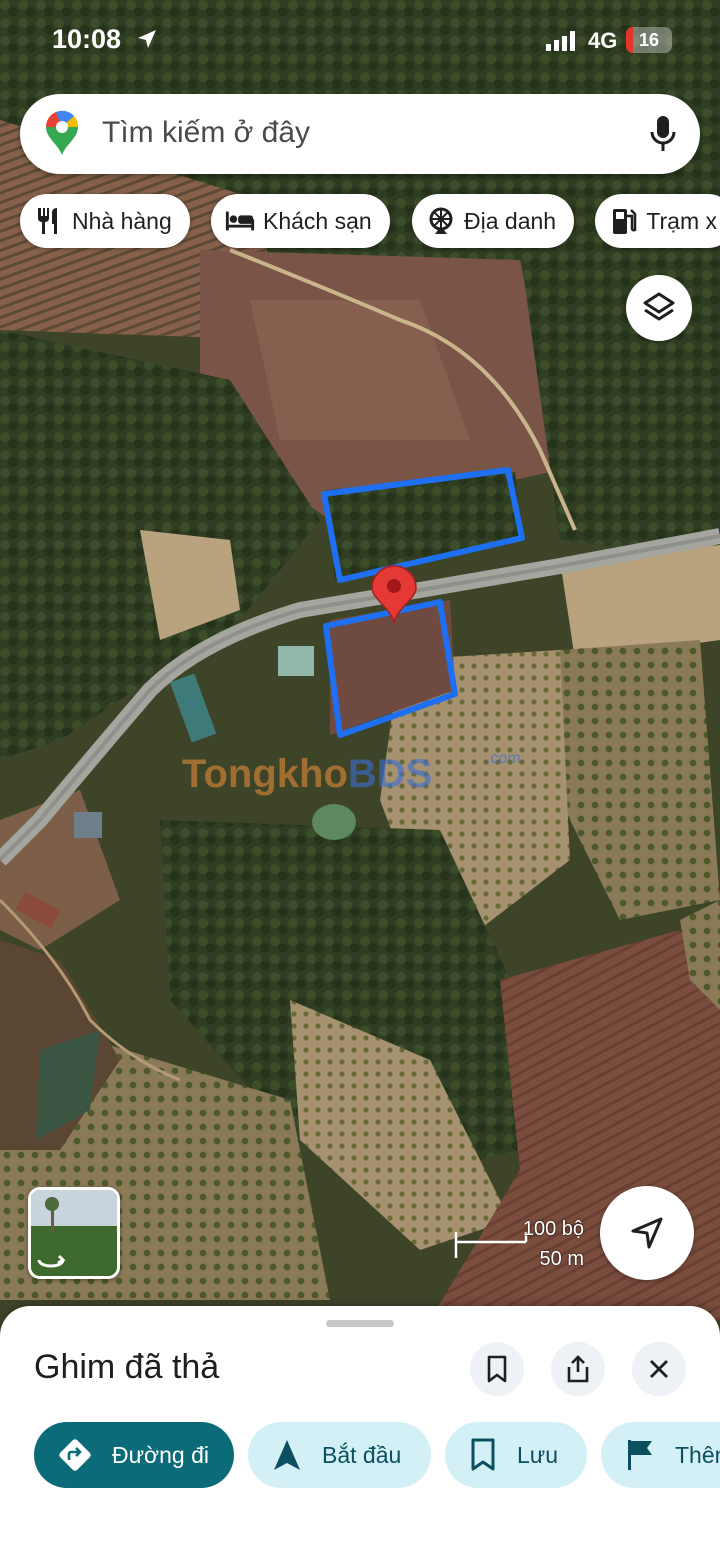 The height and width of the screenshot is (1559, 720). I want to click on layers-button, so click(659, 308).